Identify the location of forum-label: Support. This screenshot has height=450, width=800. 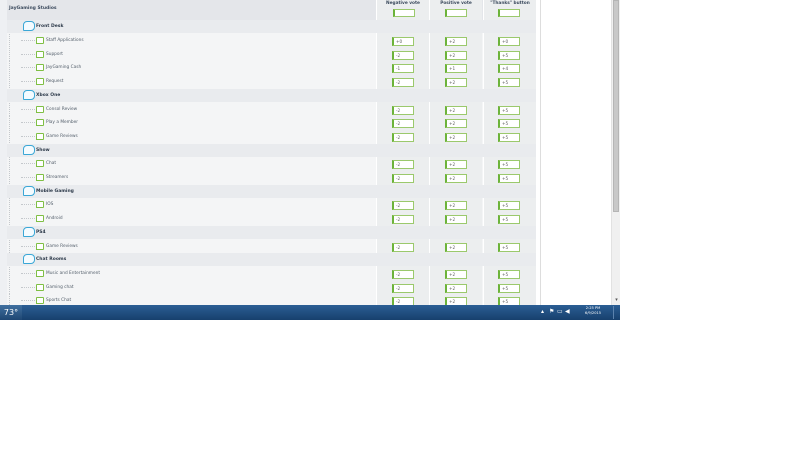
(54, 54).